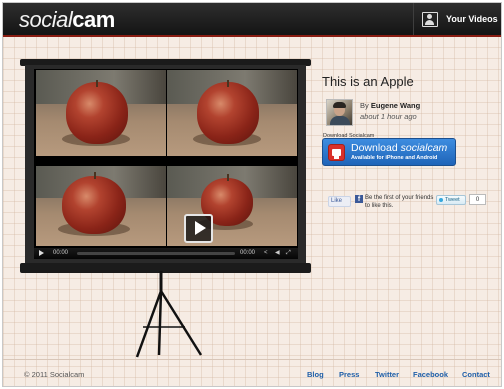 The height and width of the screenshot is (389, 504). Describe the element at coordinates (476, 374) in the screenshot. I see `footer-link-contact: Contact` at that location.